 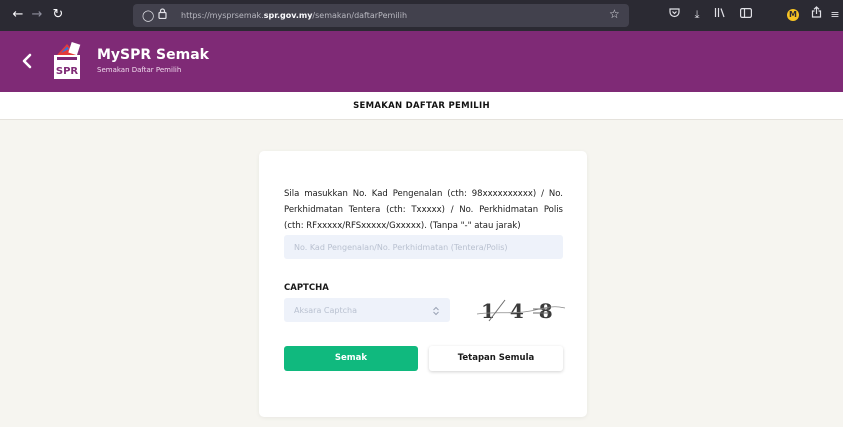 I want to click on reload-icon: ↻, so click(x=58, y=15).